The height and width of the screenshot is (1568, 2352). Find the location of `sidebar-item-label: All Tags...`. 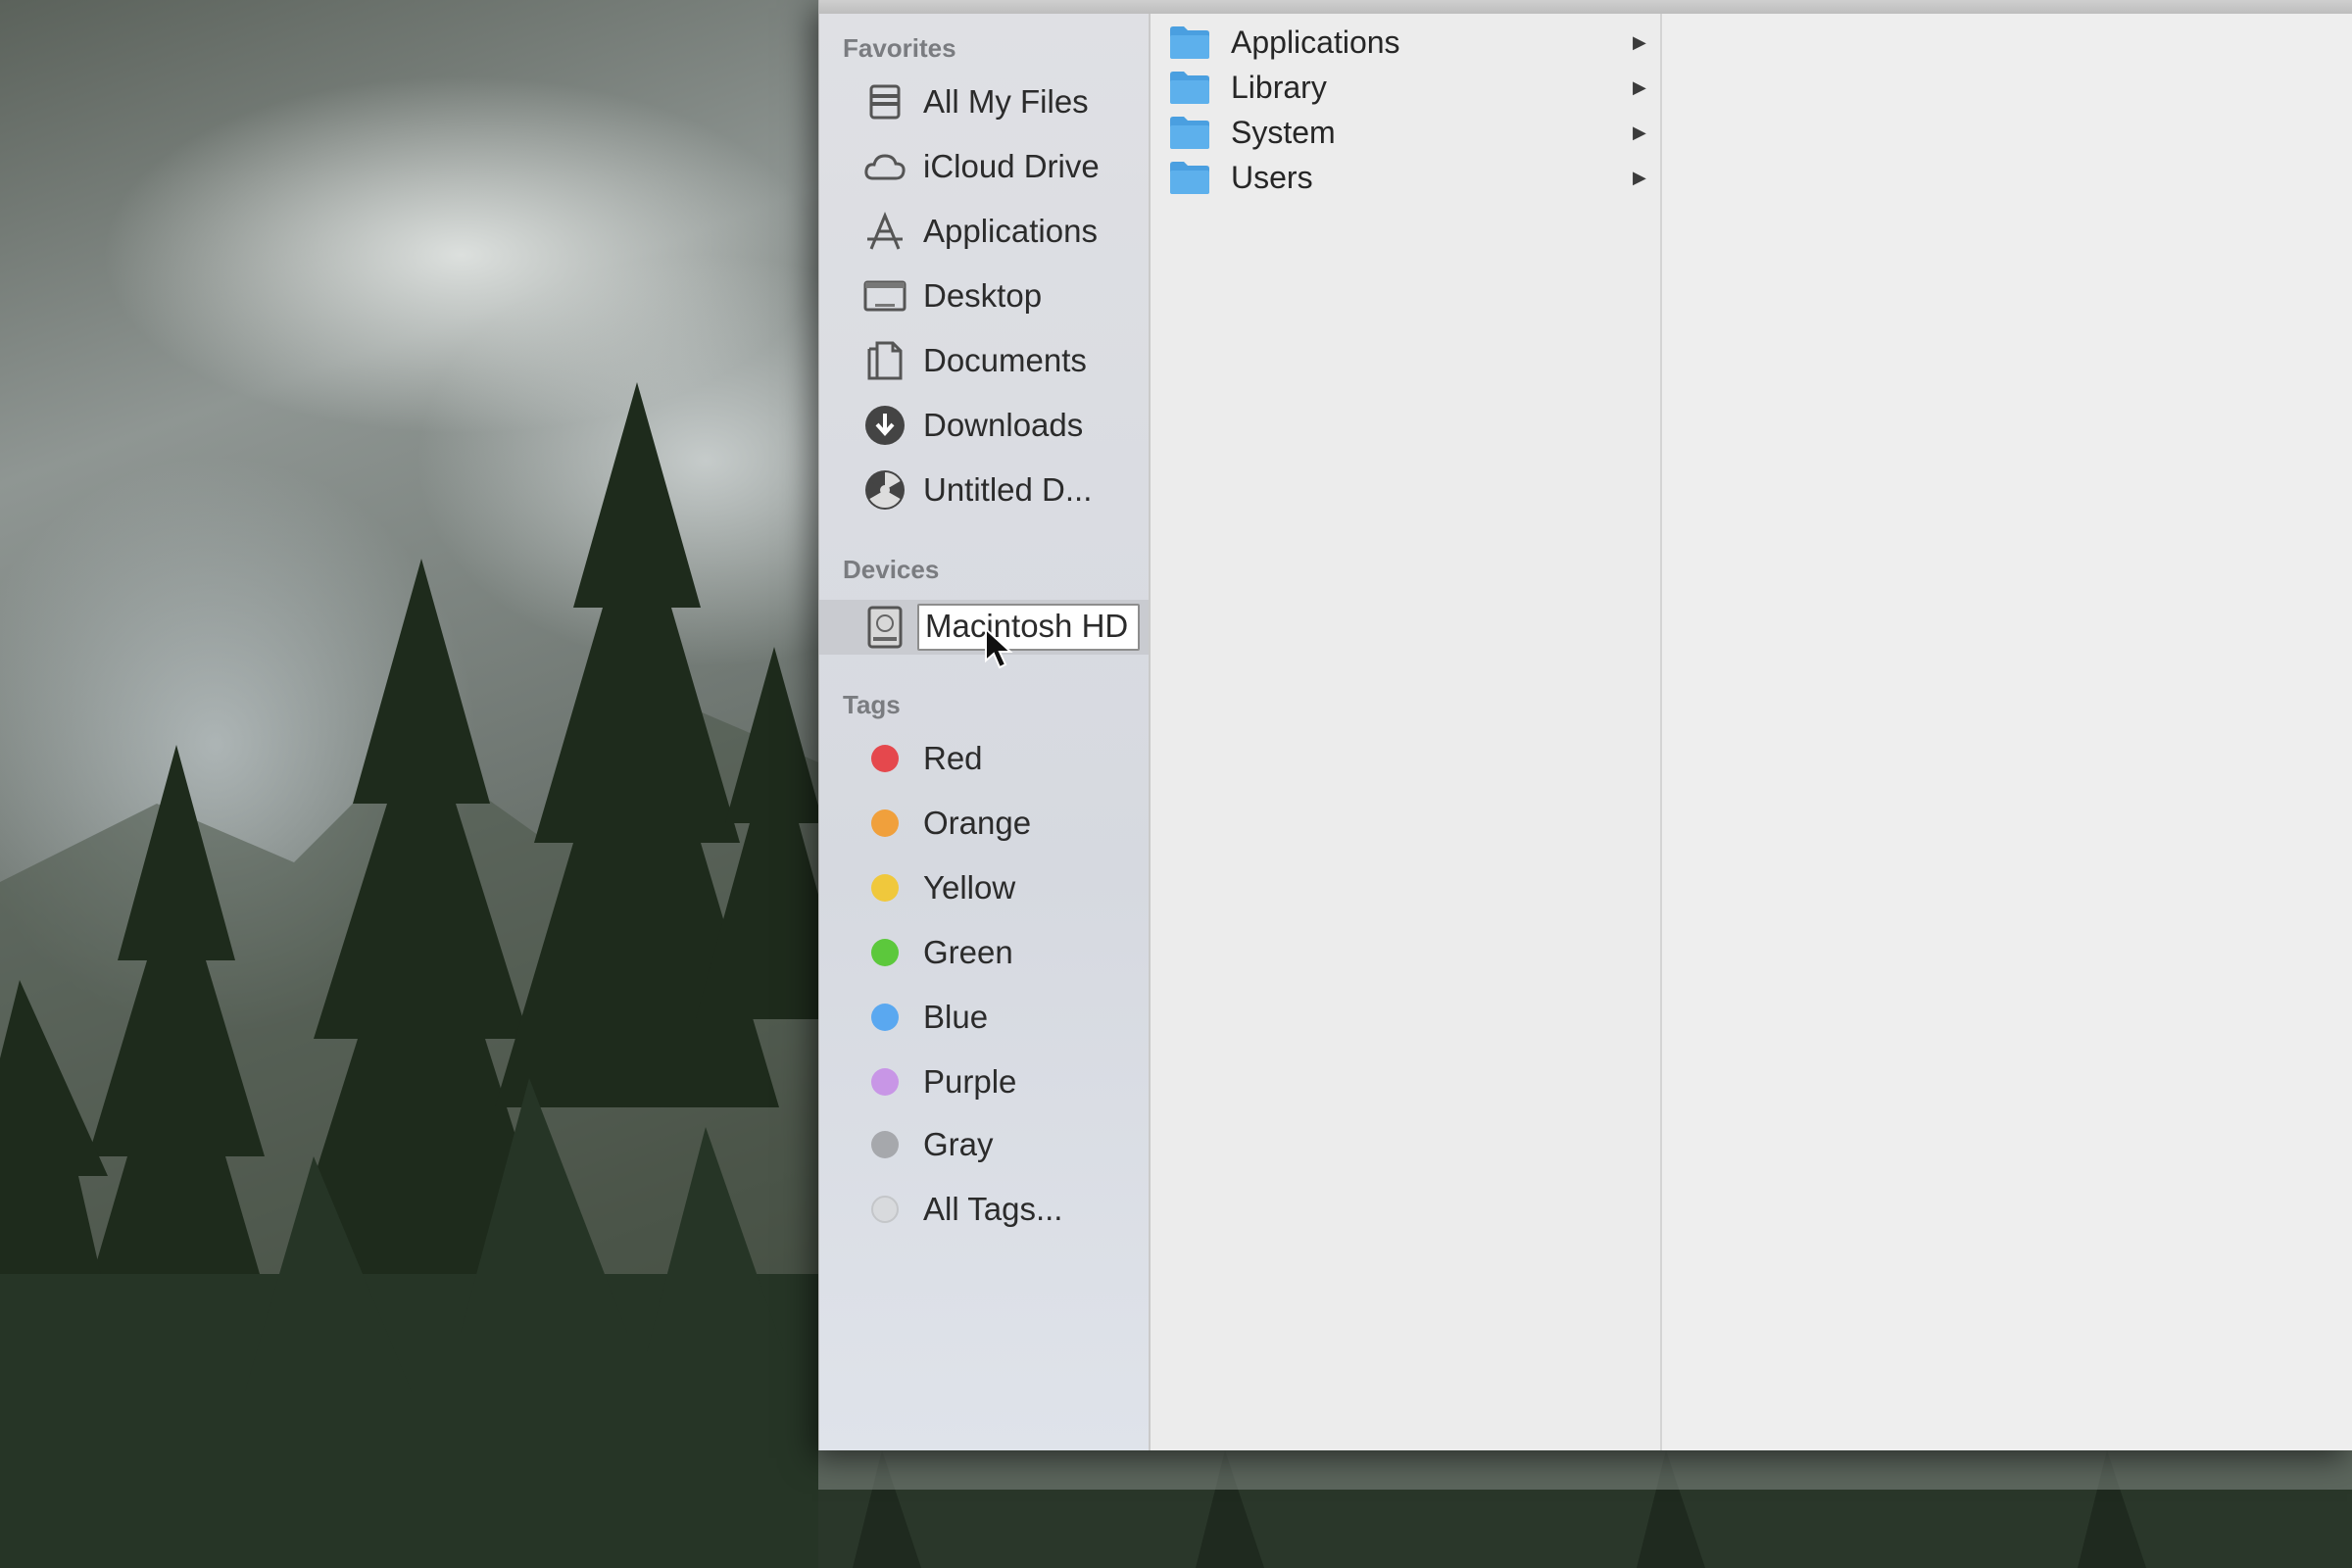

sidebar-item-label: All Tags... is located at coordinates (993, 1209).